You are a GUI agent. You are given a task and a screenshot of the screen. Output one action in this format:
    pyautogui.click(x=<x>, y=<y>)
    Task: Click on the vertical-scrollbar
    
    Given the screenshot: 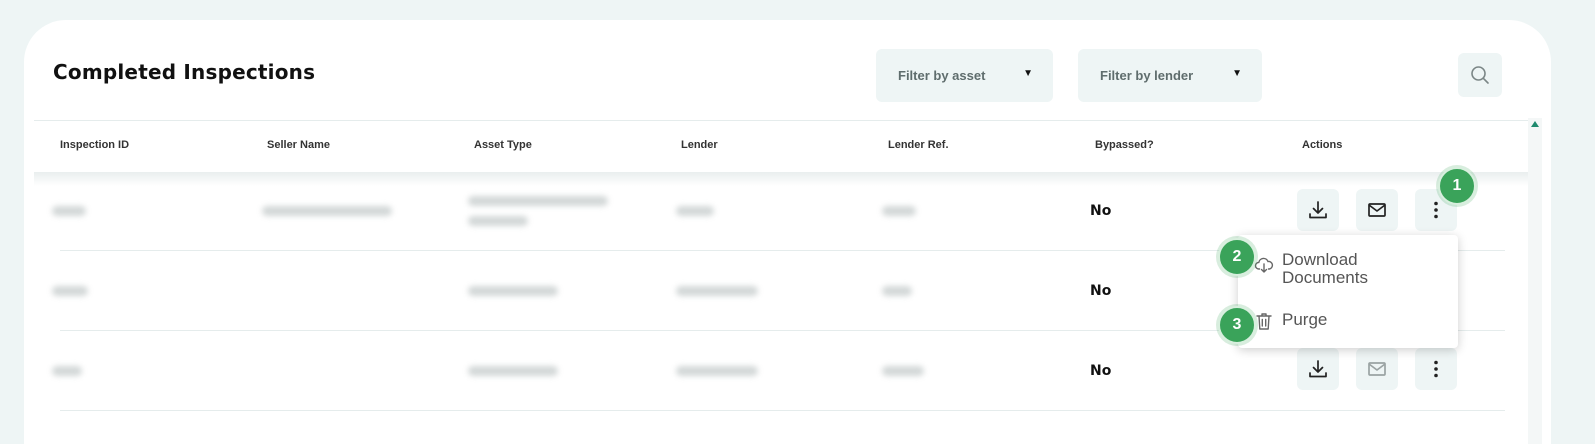 What is the action you would take?
    pyautogui.click(x=1535, y=281)
    